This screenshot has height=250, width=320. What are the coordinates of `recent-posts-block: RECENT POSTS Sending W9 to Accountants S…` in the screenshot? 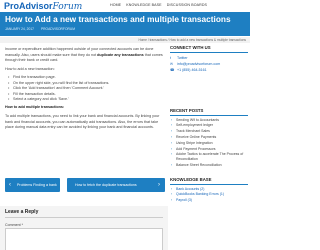 It's located at (209, 138).